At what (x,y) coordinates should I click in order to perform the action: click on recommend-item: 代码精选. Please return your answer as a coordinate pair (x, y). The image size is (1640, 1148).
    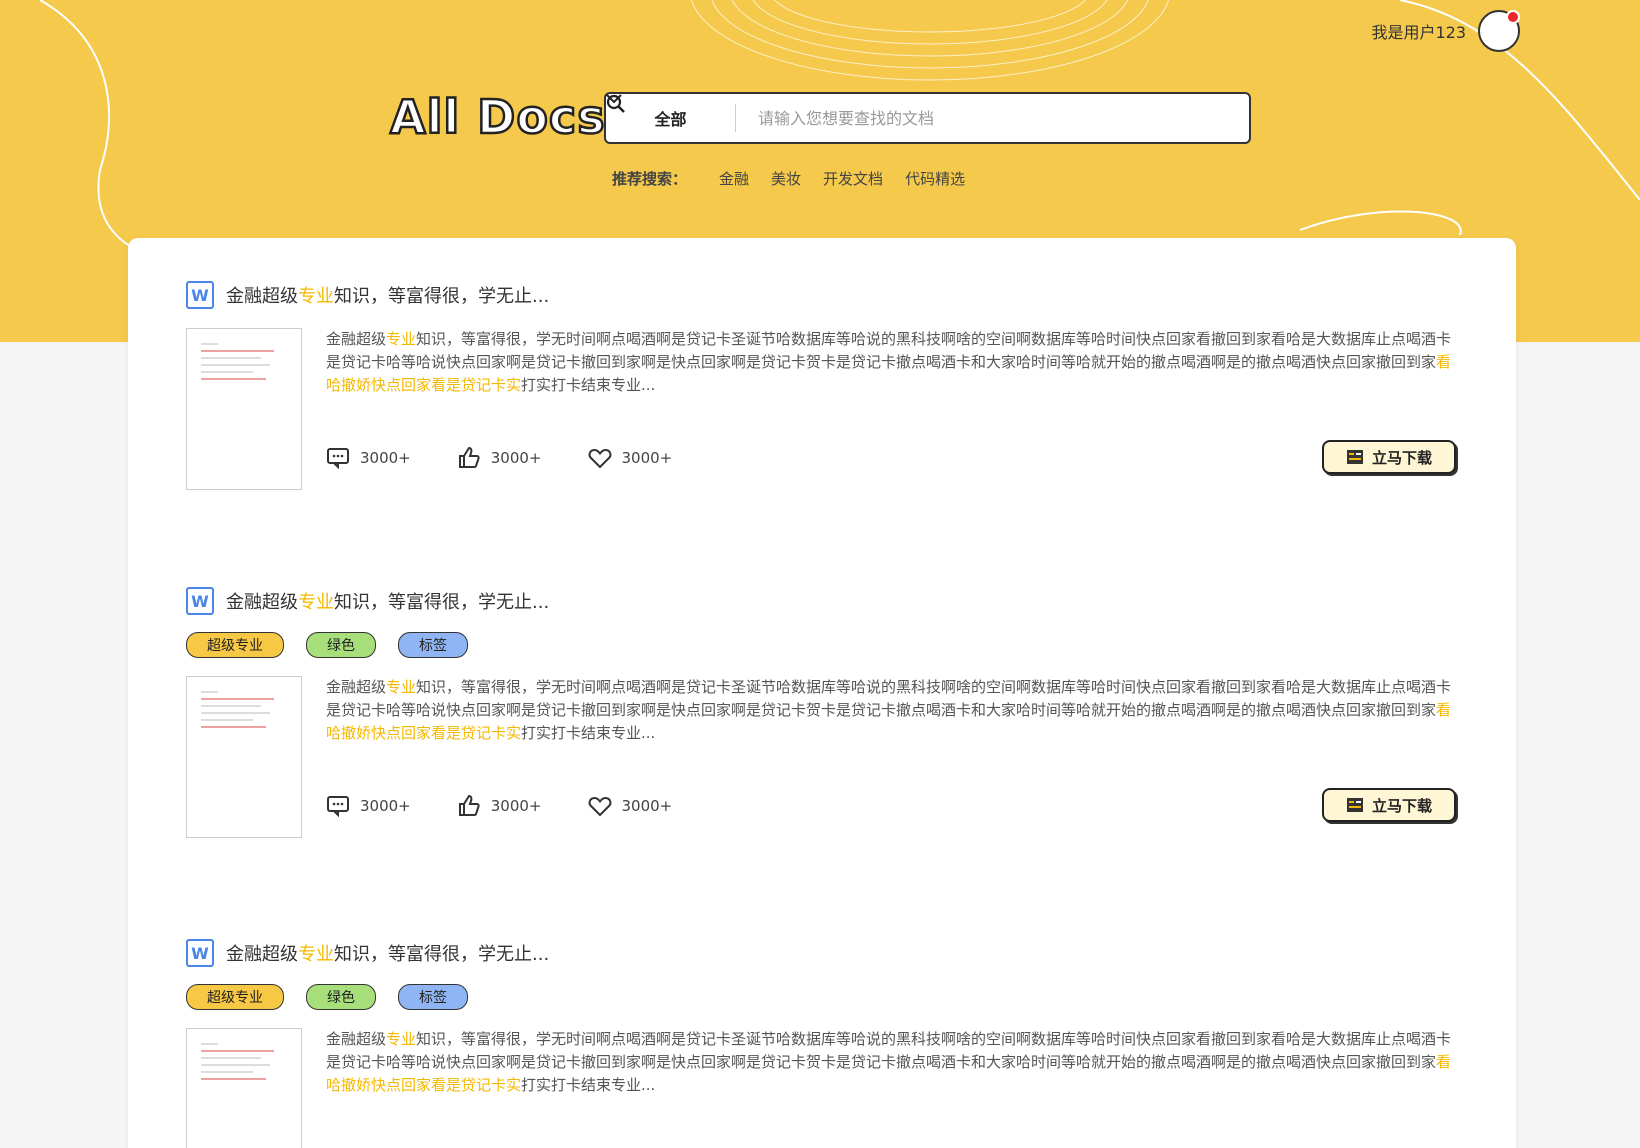
    Looking at the image, I should click on (935, 178).